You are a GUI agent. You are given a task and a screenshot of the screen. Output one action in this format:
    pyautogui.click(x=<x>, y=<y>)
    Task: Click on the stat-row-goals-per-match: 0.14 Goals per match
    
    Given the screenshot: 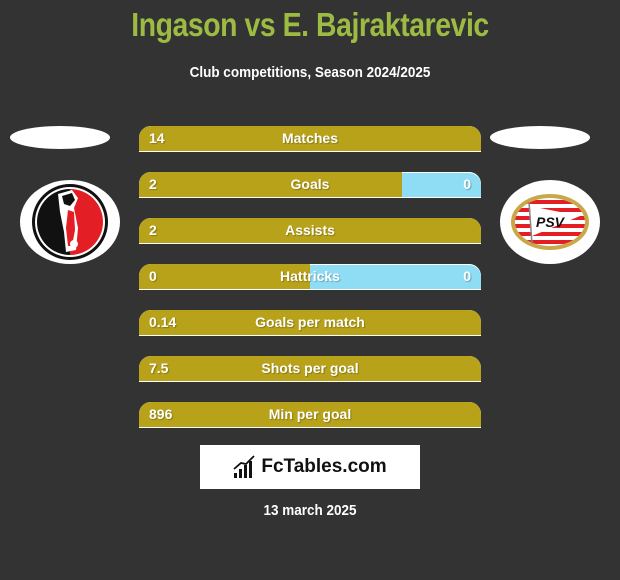 What is the action you would take?
    pyautogui.click(x=310, y=322)
    